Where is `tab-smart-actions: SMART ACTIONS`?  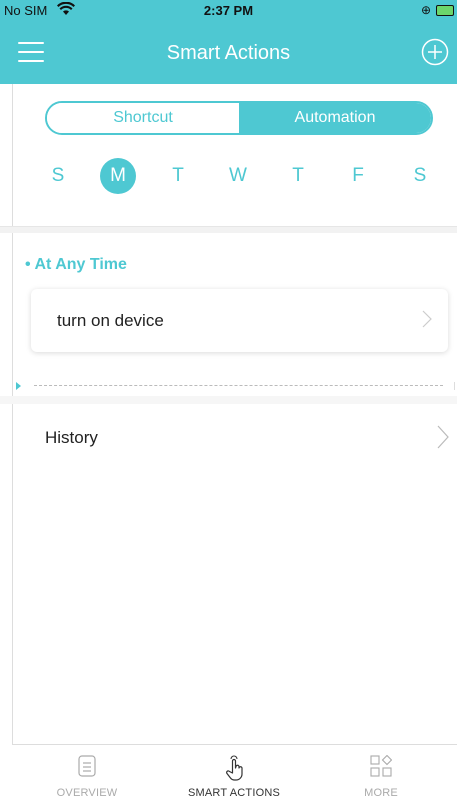 tab-smart-actions: SMART ACTIONS is located at coordinates (234, 774).